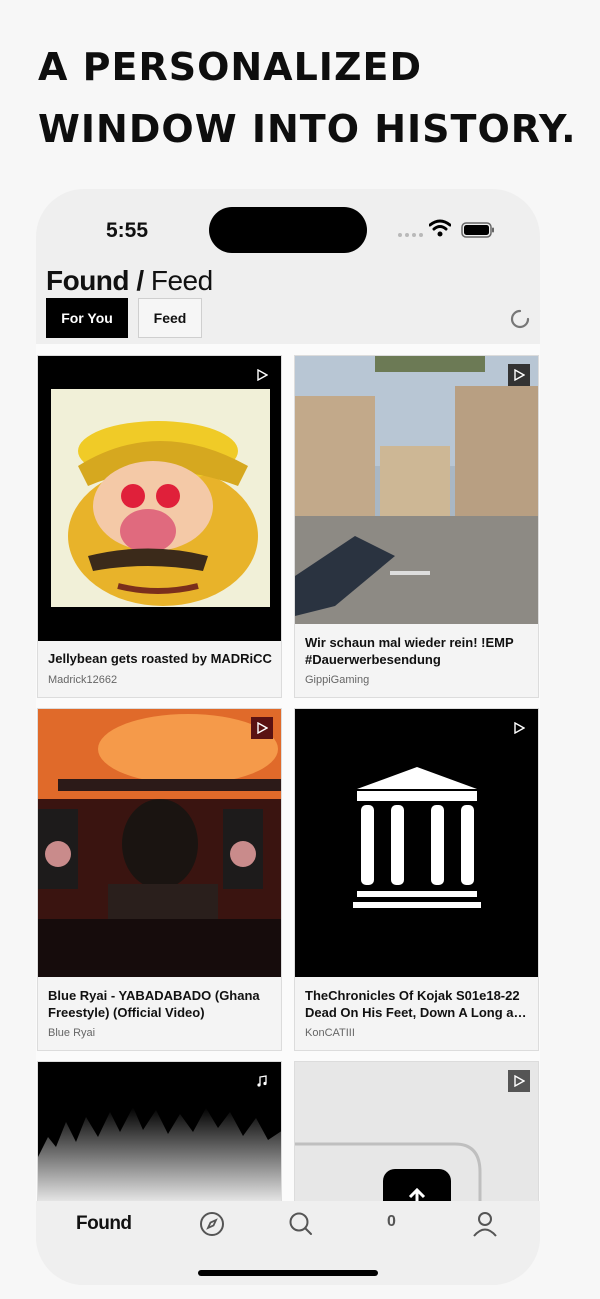  I want to click on title-found: Found, so click(88, 280).